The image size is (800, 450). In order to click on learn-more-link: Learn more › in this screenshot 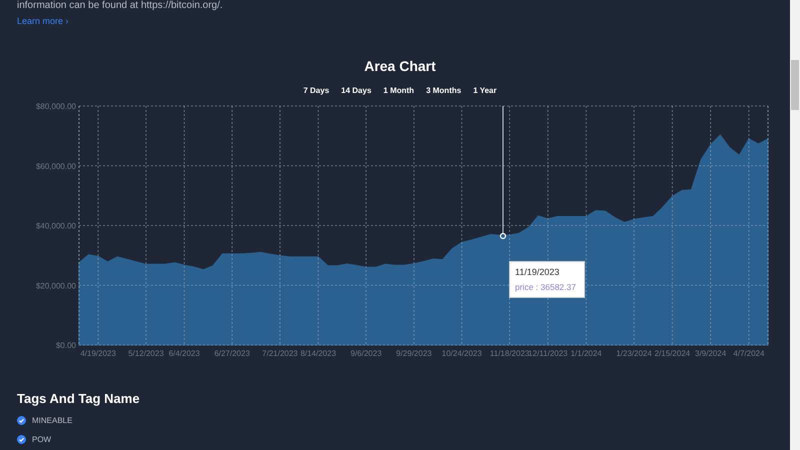, I will do `click(43, 21)`.